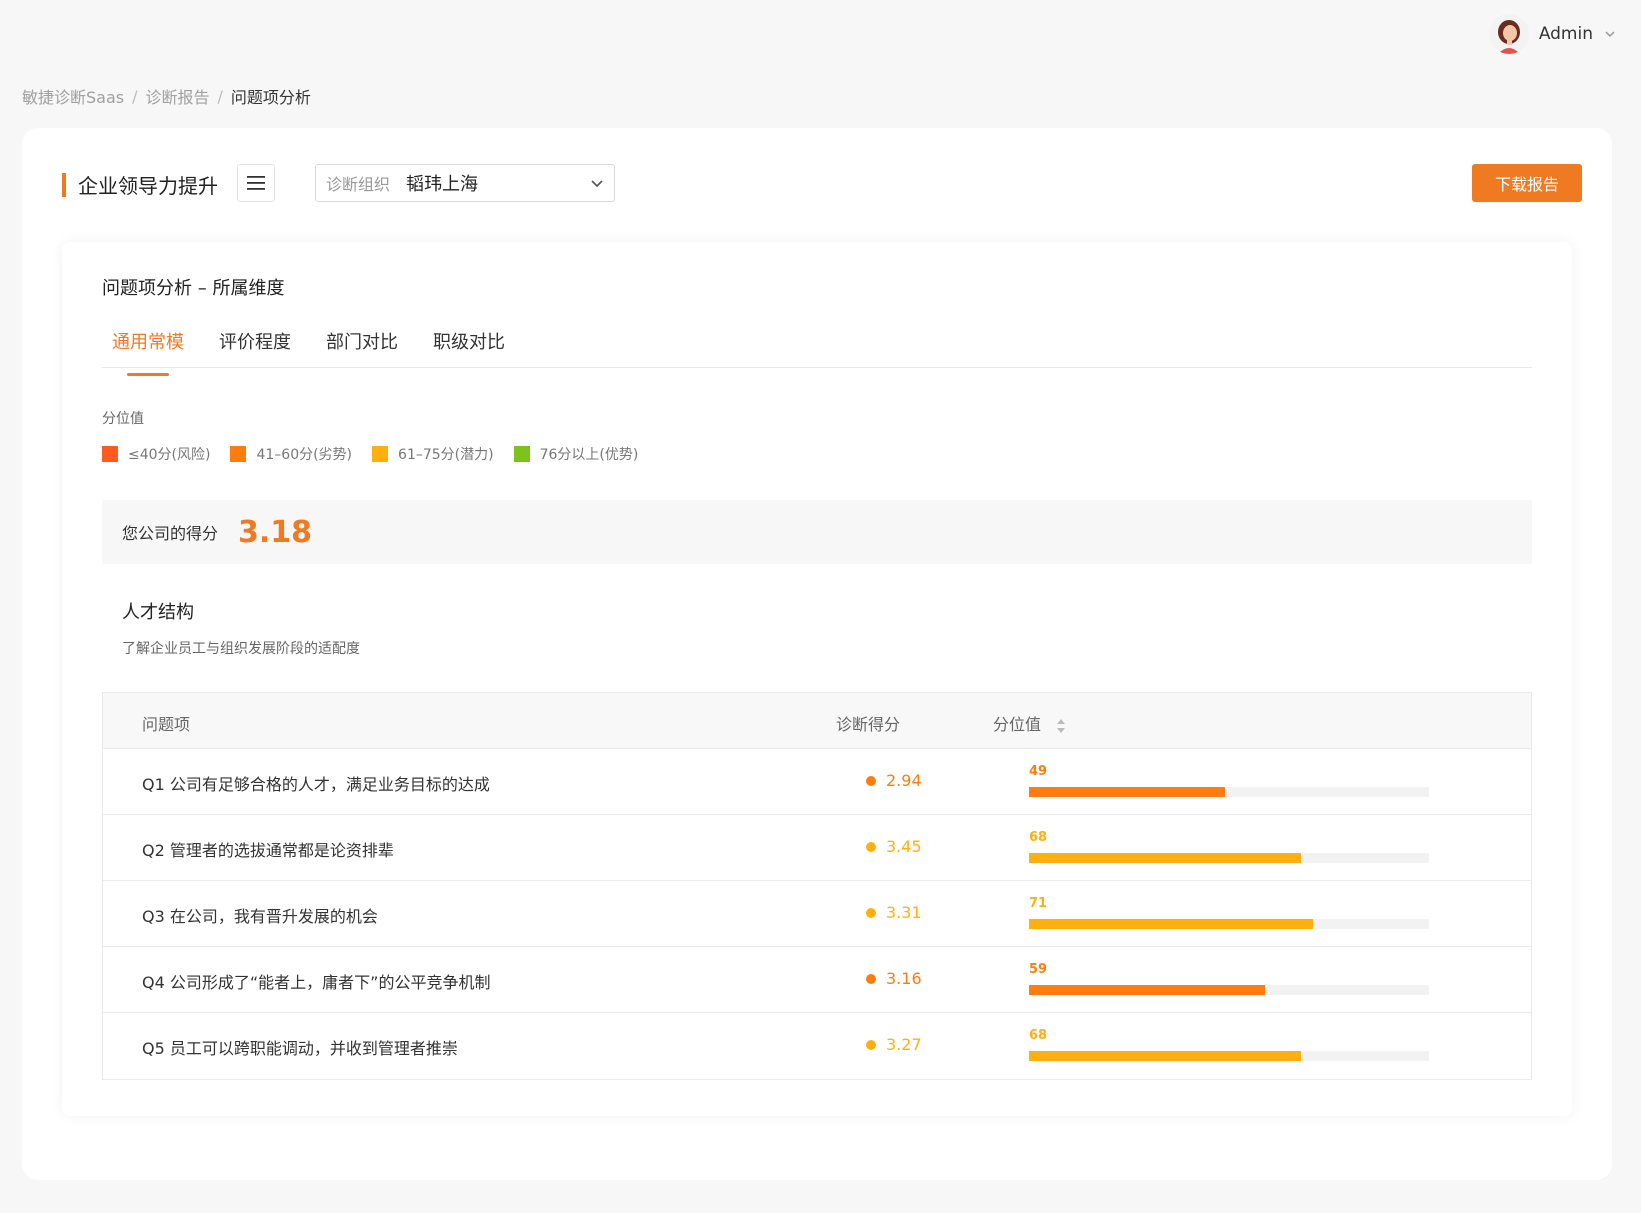 This screenshot has height=1213, width=1641. I want to click on menu-button, so click(256, 183).